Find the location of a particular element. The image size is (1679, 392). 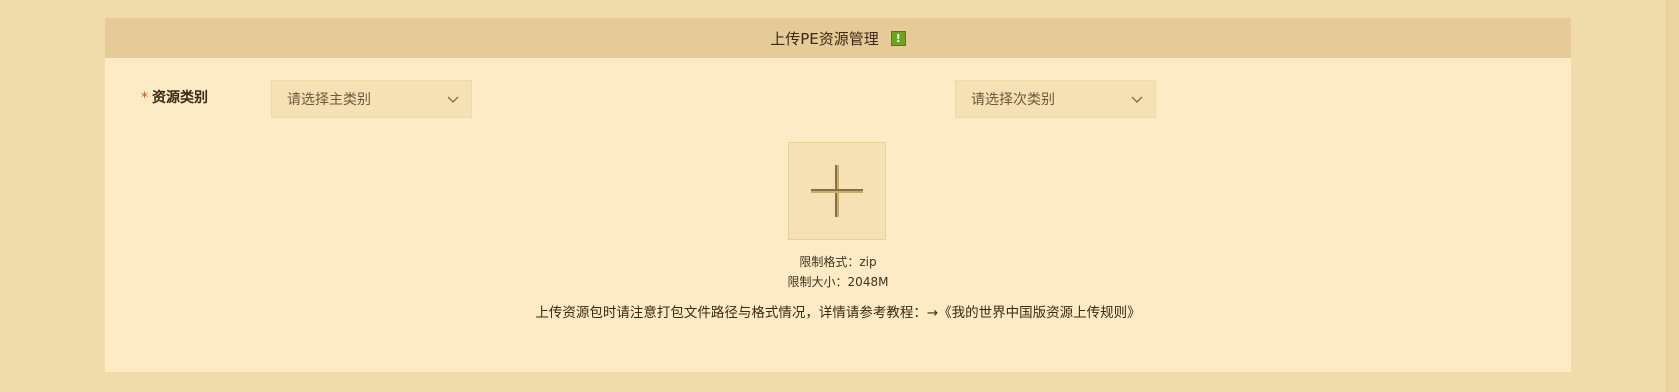

required-mark: * is located at coordinates (144, 98).